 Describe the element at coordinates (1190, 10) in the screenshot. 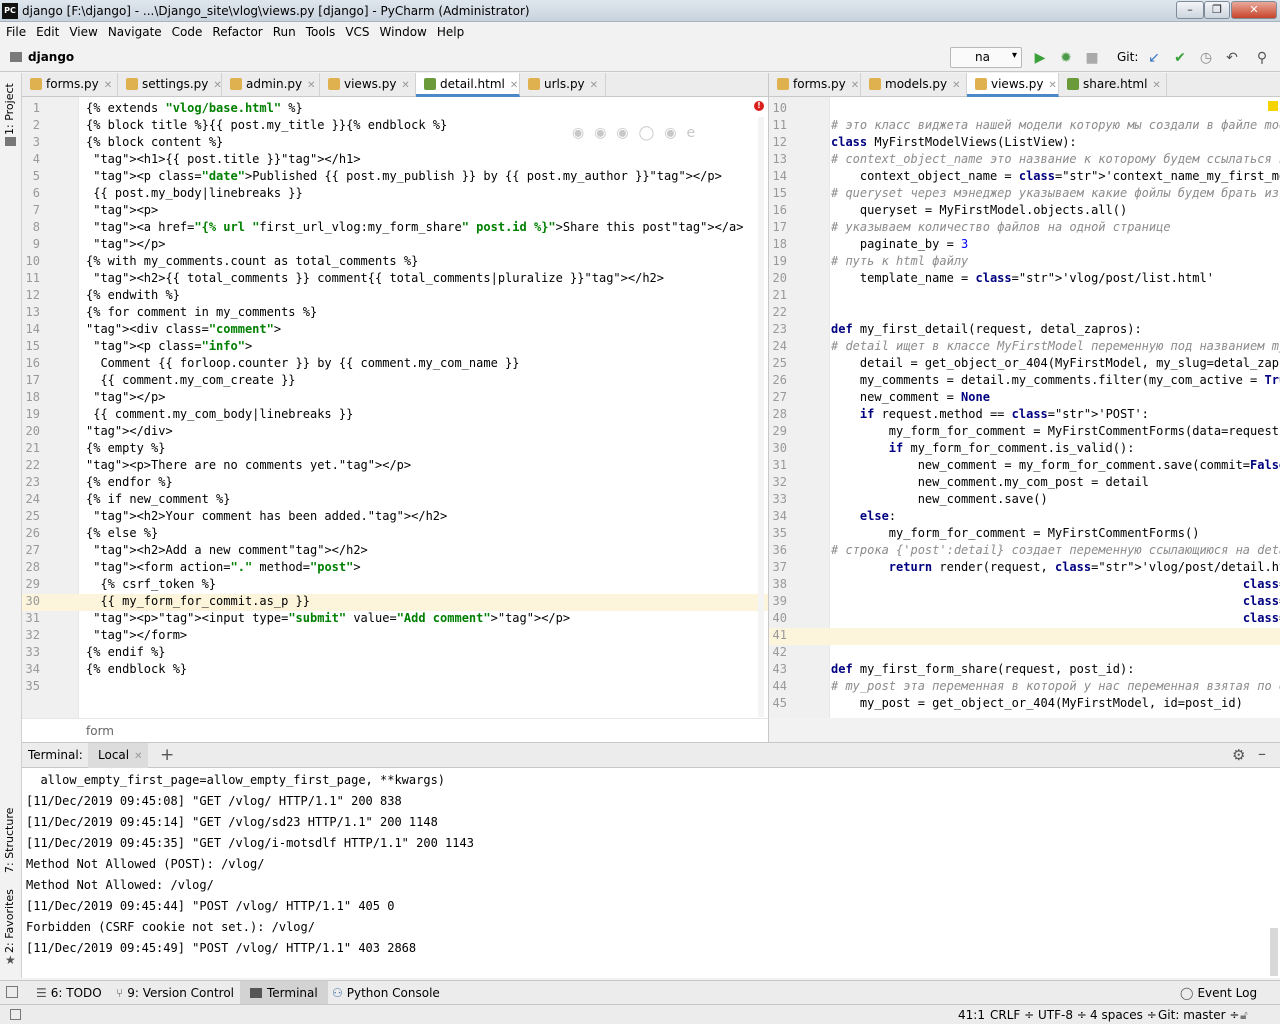

I see `minimize-button: –` at that location.